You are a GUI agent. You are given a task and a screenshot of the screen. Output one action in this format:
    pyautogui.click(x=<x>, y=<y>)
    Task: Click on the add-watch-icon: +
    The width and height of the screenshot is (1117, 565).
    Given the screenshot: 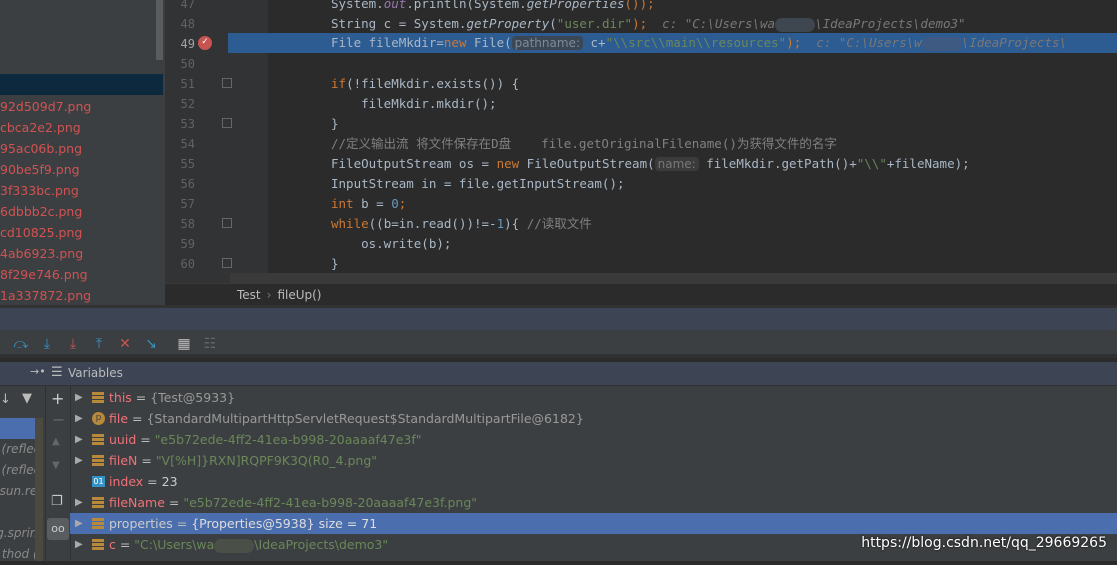 What is the action you would take?
    pyautogui.click(x=57, y=398)
    